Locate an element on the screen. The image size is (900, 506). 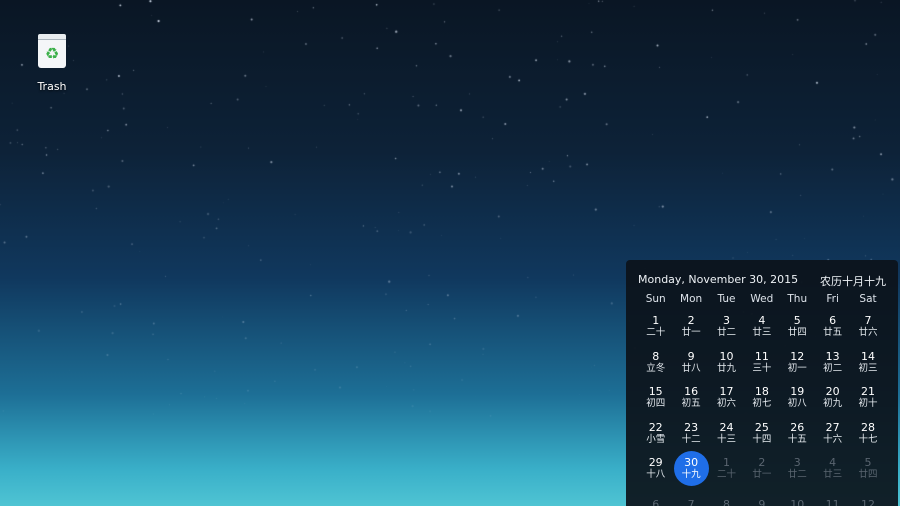
calendar-day-number: 9 is located at coordinates (691, 356).